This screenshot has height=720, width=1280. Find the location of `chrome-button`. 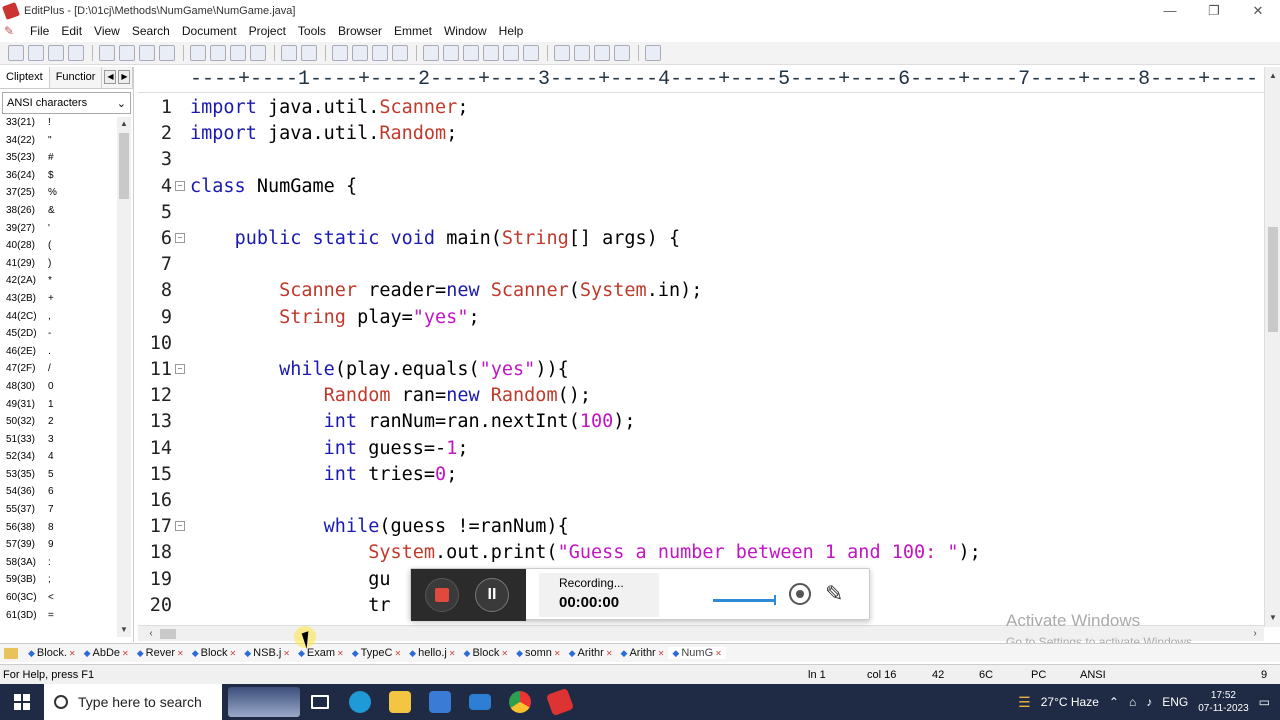

chrome-button is located at coordinates (520, 702).